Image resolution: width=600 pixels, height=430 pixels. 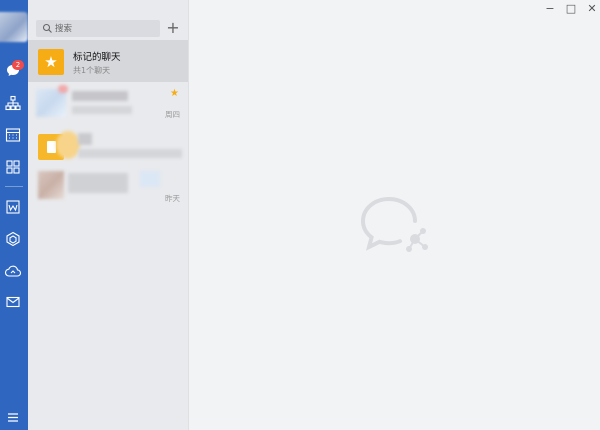 I want to click on chat-item: 昨天, so click(x=108, y=188).